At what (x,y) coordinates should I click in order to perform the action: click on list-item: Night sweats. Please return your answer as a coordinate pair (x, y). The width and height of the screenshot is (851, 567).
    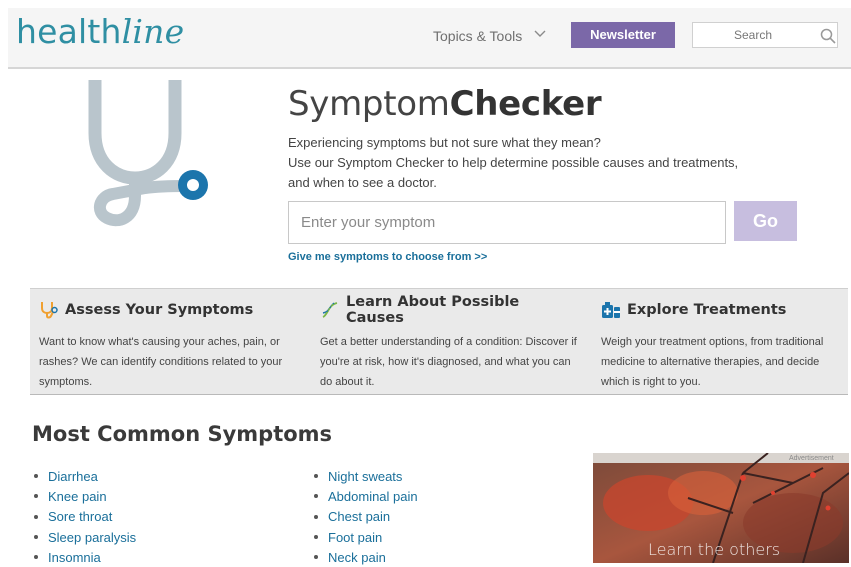
    Looking at the image, I should click on (365, 476).